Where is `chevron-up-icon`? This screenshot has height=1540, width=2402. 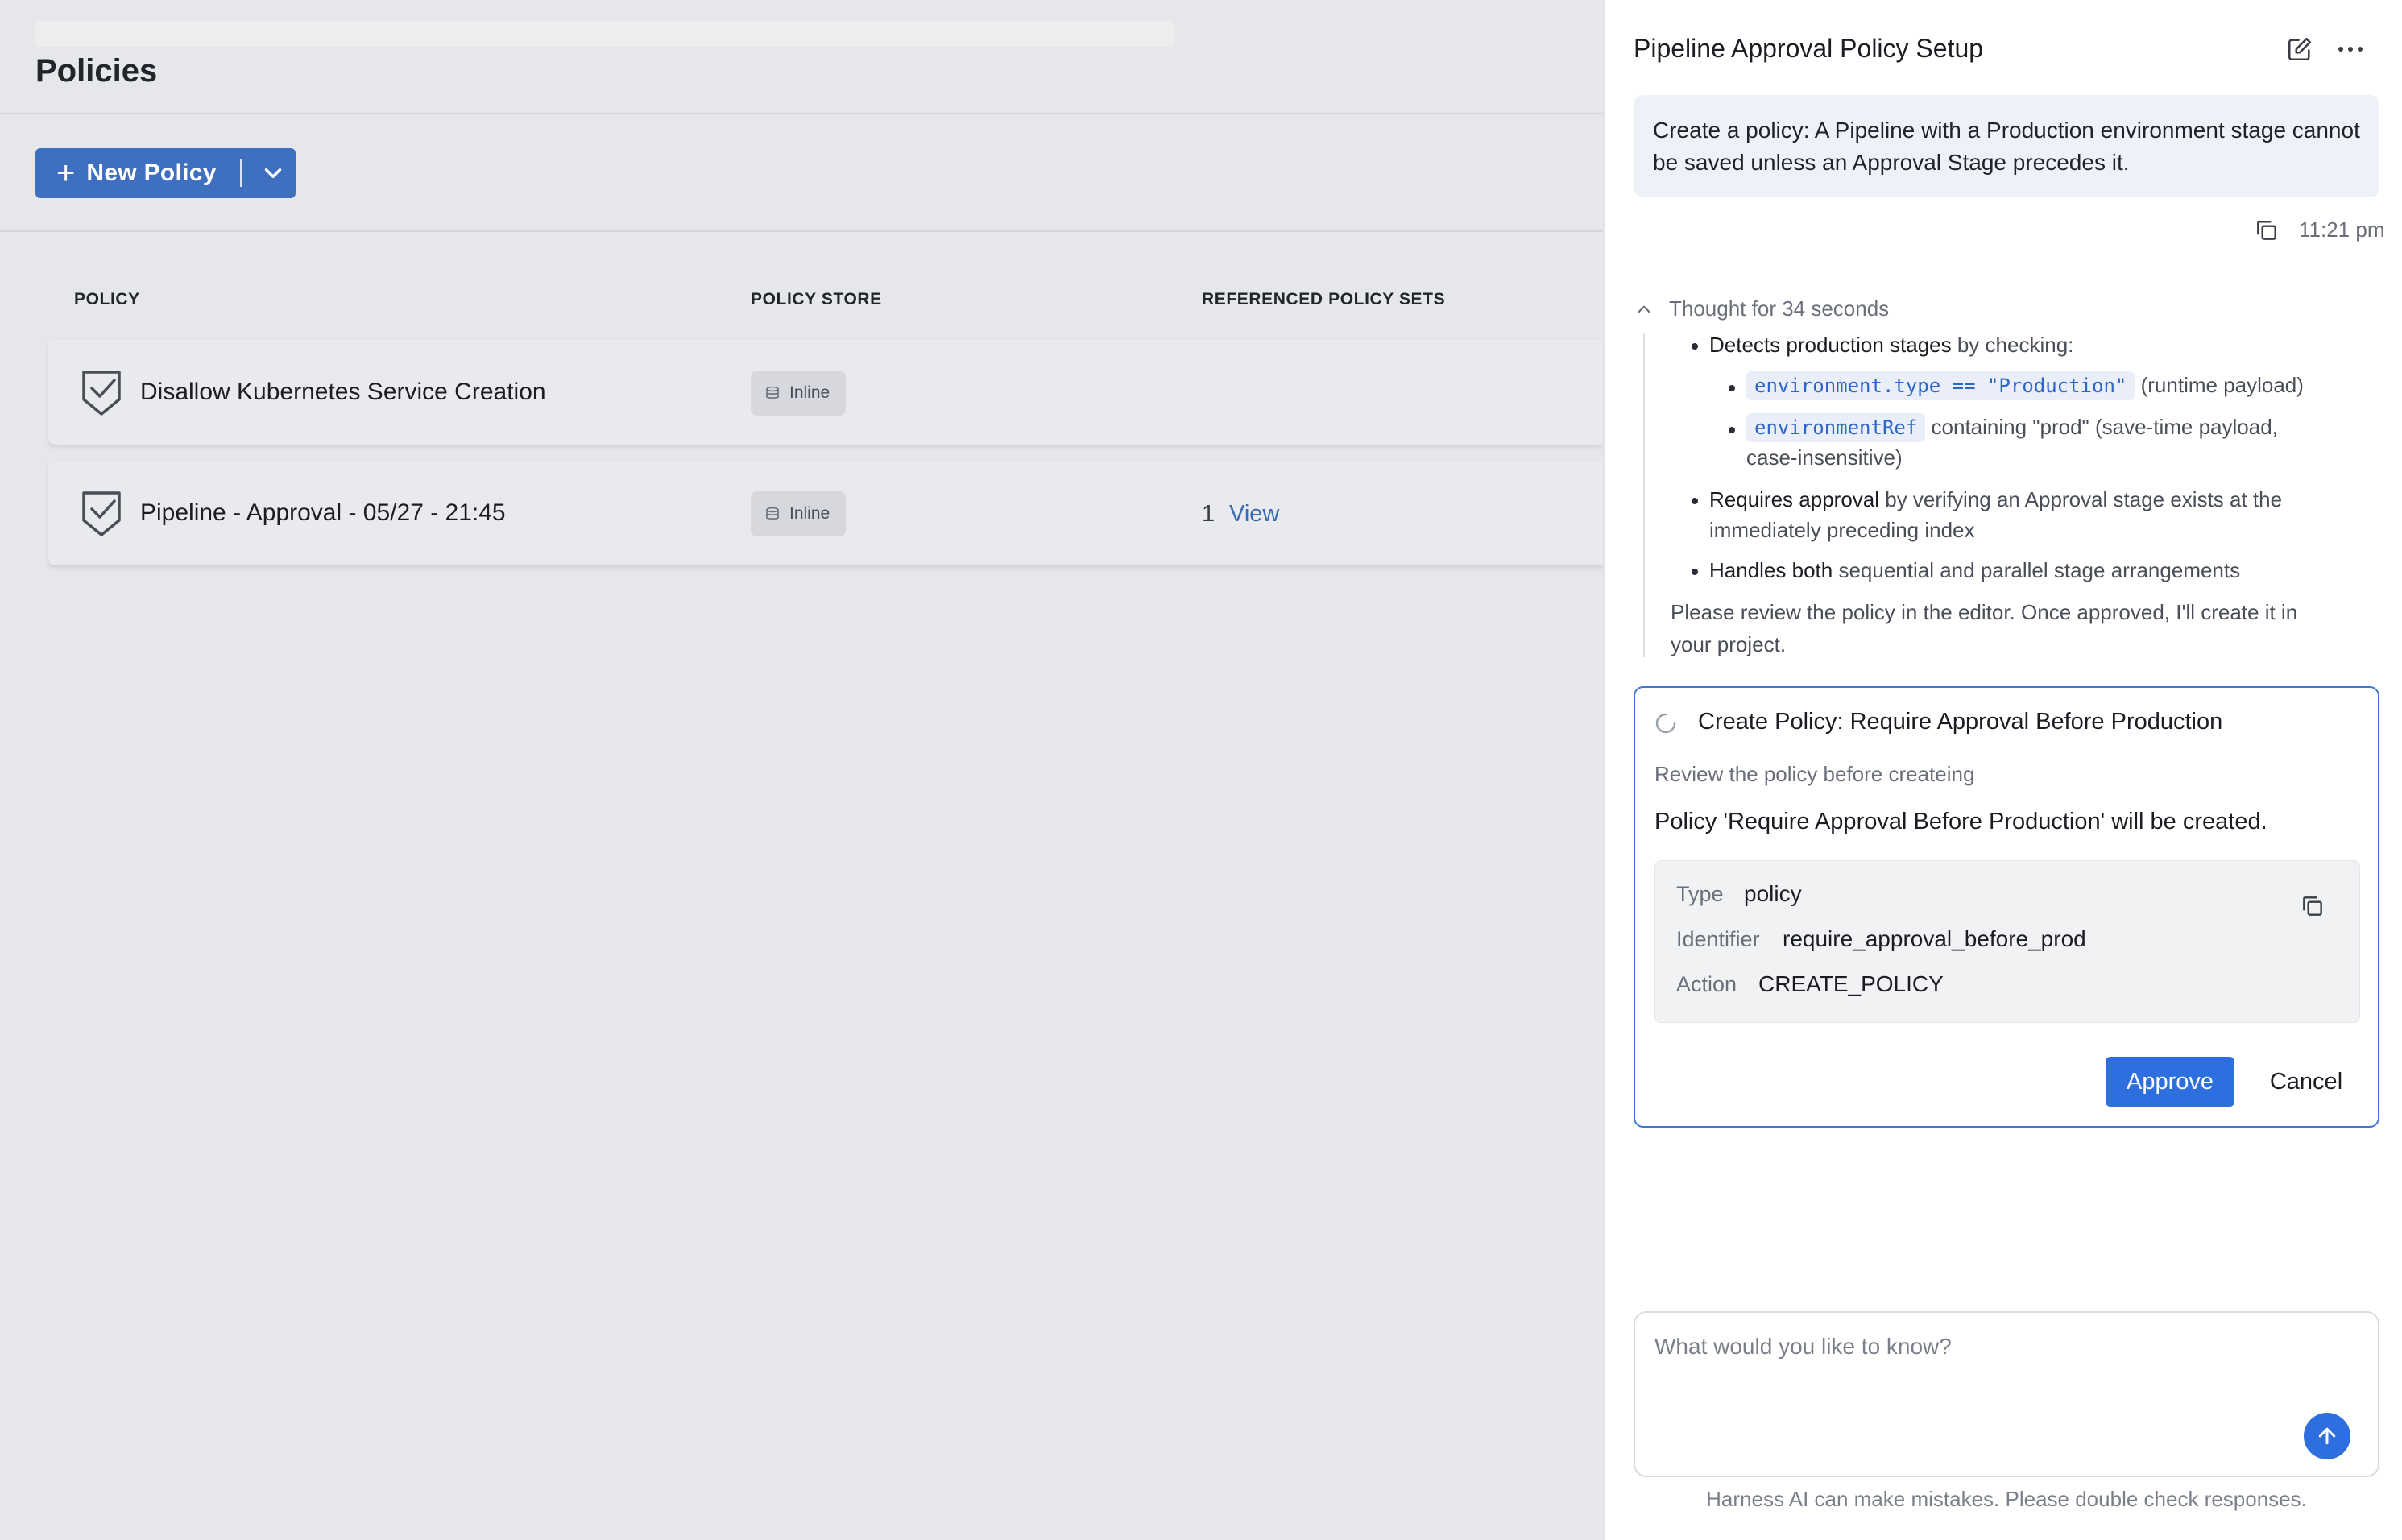 chevron-up-icon is located at coordinates (1644, 309).